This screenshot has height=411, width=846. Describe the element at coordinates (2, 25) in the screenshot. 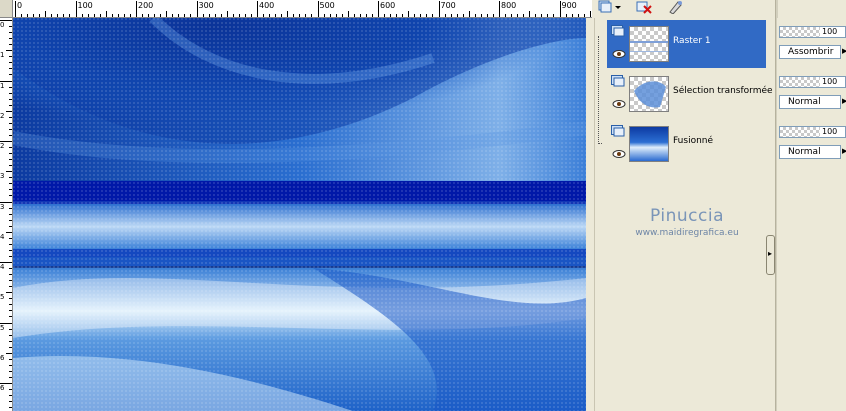

I see `ruler-label: 0` at that location.